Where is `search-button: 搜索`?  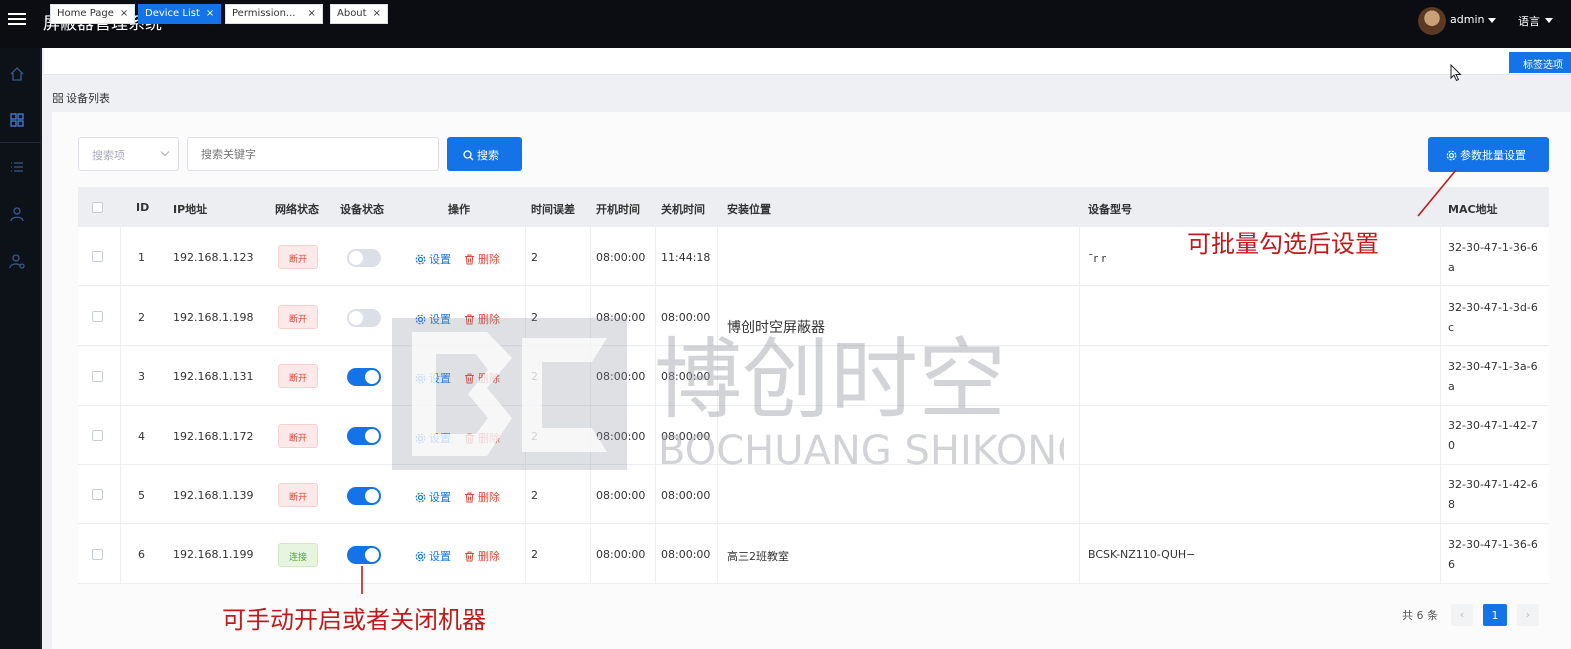 search-button: 搜索 is located at coordinates (484, 154).